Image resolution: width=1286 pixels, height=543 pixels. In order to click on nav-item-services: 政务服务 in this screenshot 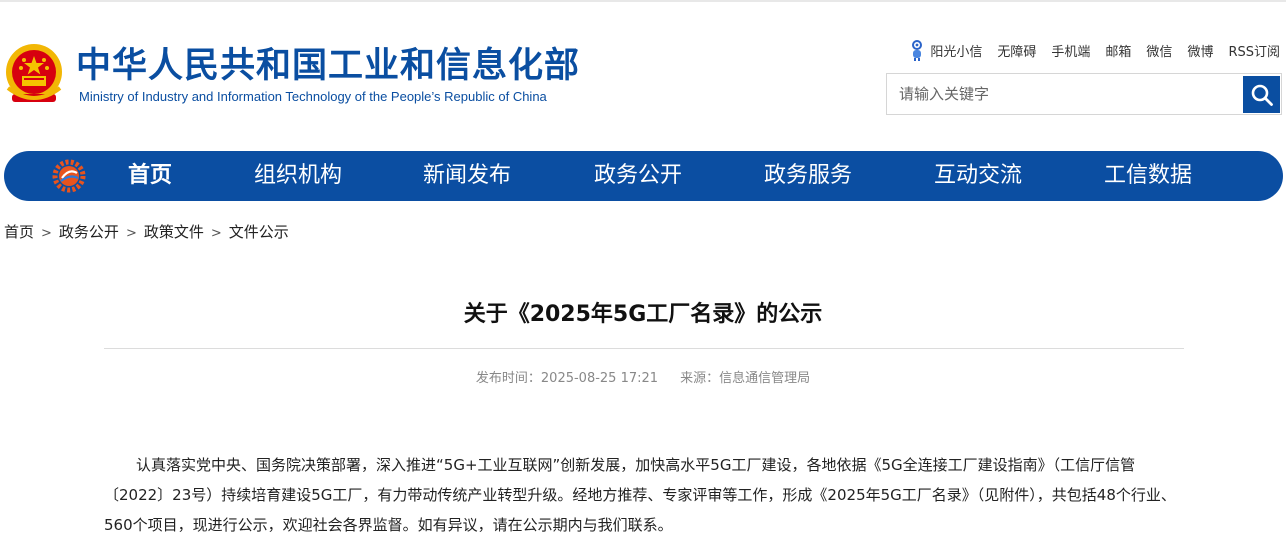, I will do `click(808, 176)`.